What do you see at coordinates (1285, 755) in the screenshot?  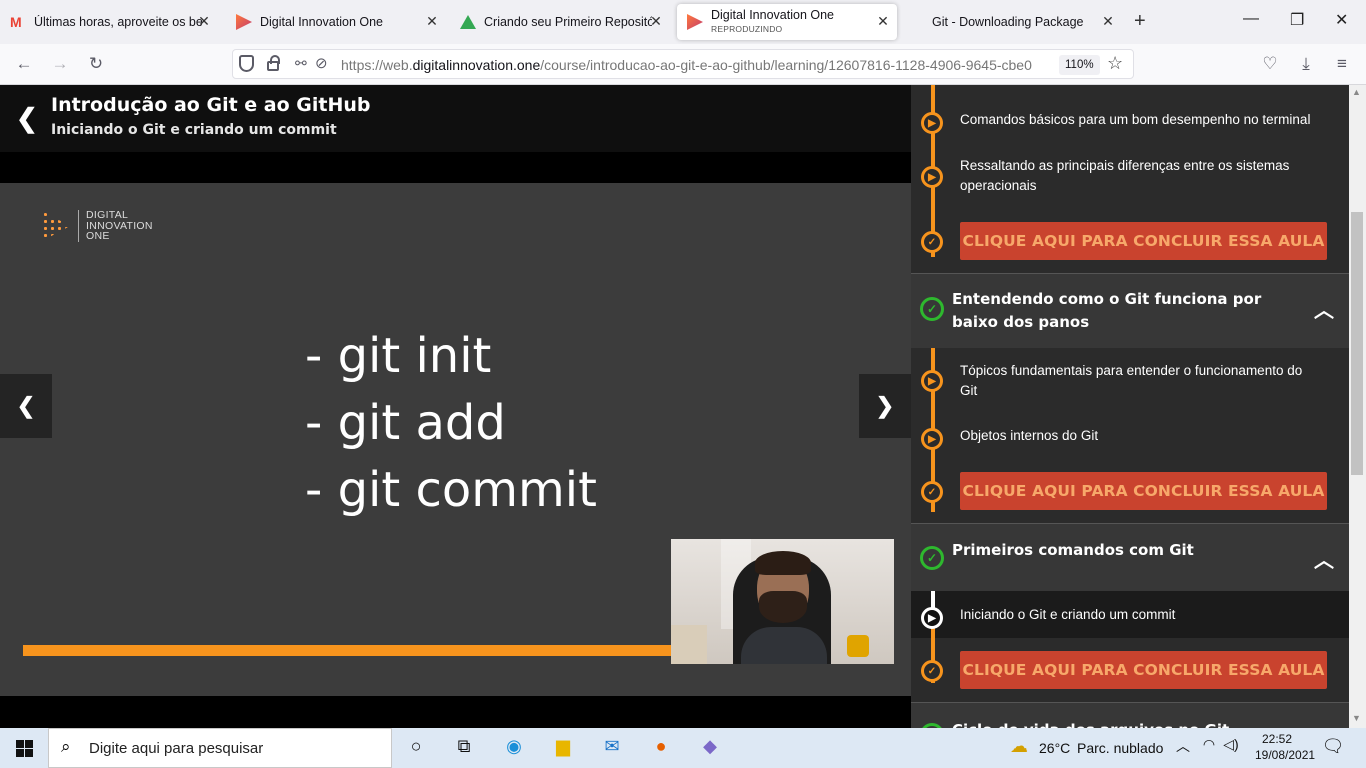 I see `clock-date: 19/08/2021` at bounding box center [1285, 755].